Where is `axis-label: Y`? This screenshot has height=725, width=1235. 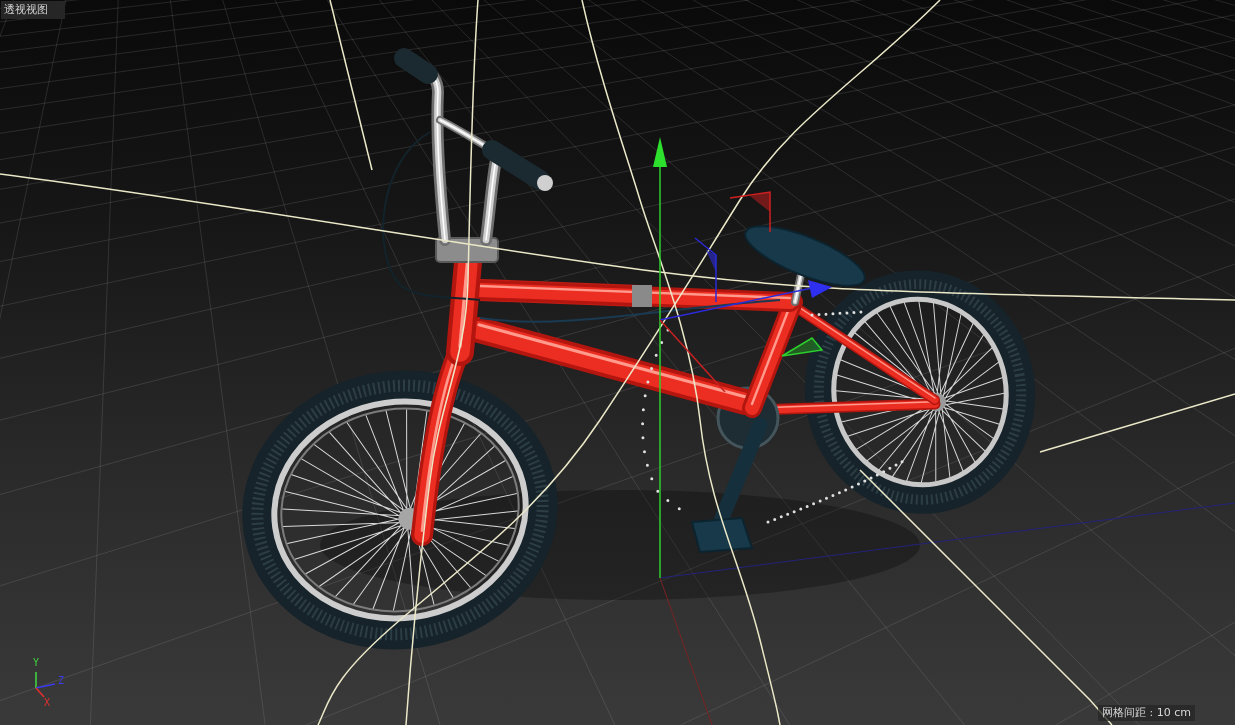
axis-label: Y is located at coordinates (36, 663).